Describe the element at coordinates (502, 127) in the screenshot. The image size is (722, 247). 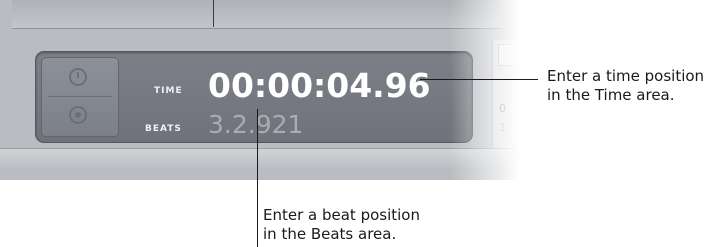
I see `right-edge-value-1: 1` at that location.